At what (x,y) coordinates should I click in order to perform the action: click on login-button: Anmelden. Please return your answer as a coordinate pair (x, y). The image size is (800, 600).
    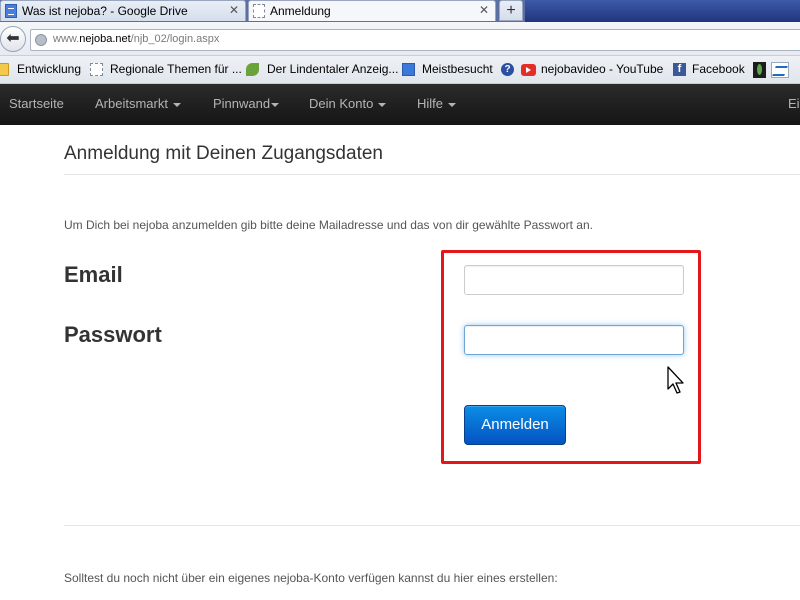
    Looking at the image, I should click on (515, 425).